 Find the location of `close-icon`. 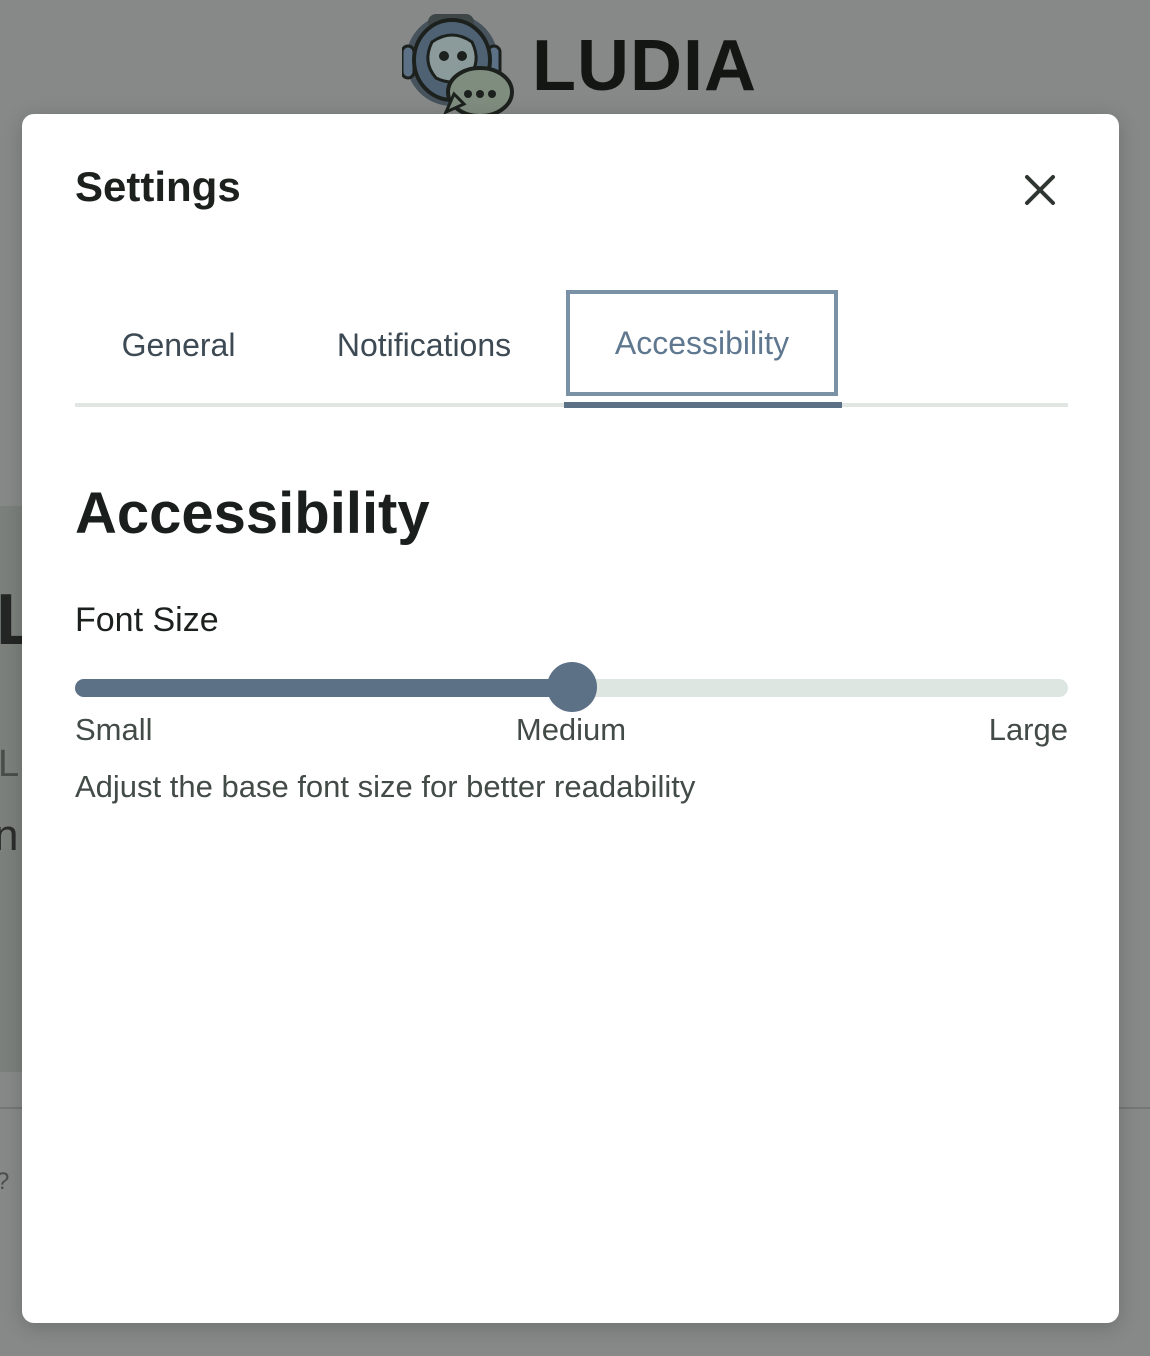

close-icon is located at coordinates (1040, 190).